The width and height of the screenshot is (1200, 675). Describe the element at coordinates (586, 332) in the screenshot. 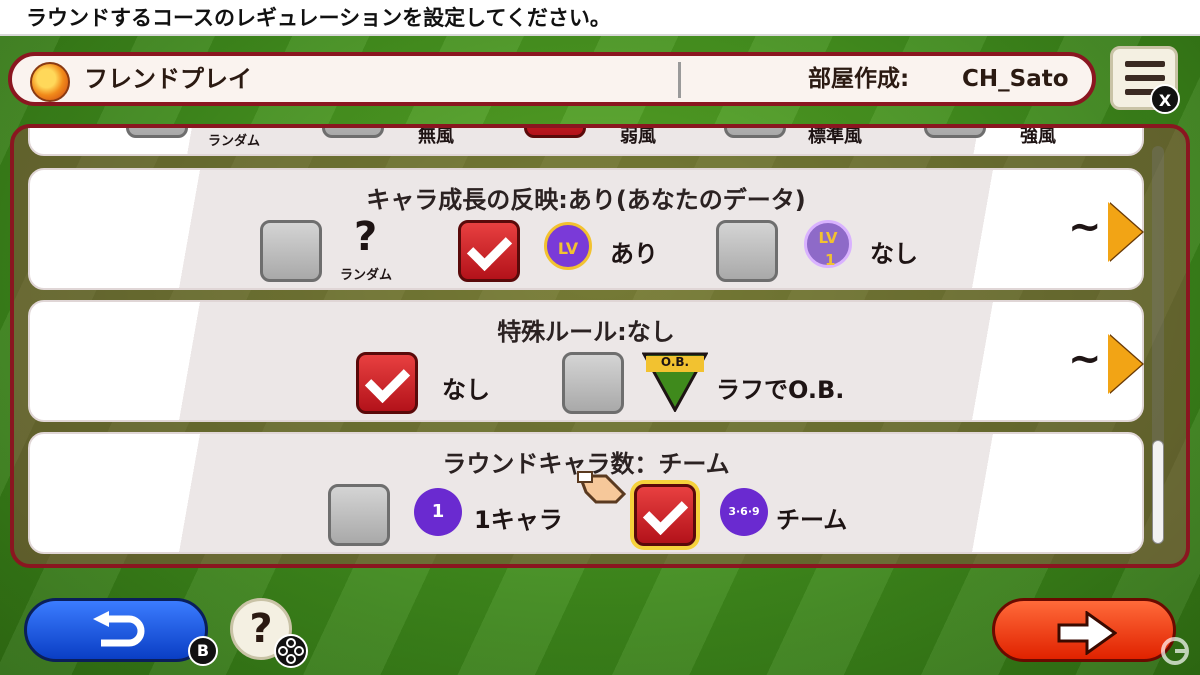

I see `special-rule-row-title: 特殊ルール:なし` at that location.